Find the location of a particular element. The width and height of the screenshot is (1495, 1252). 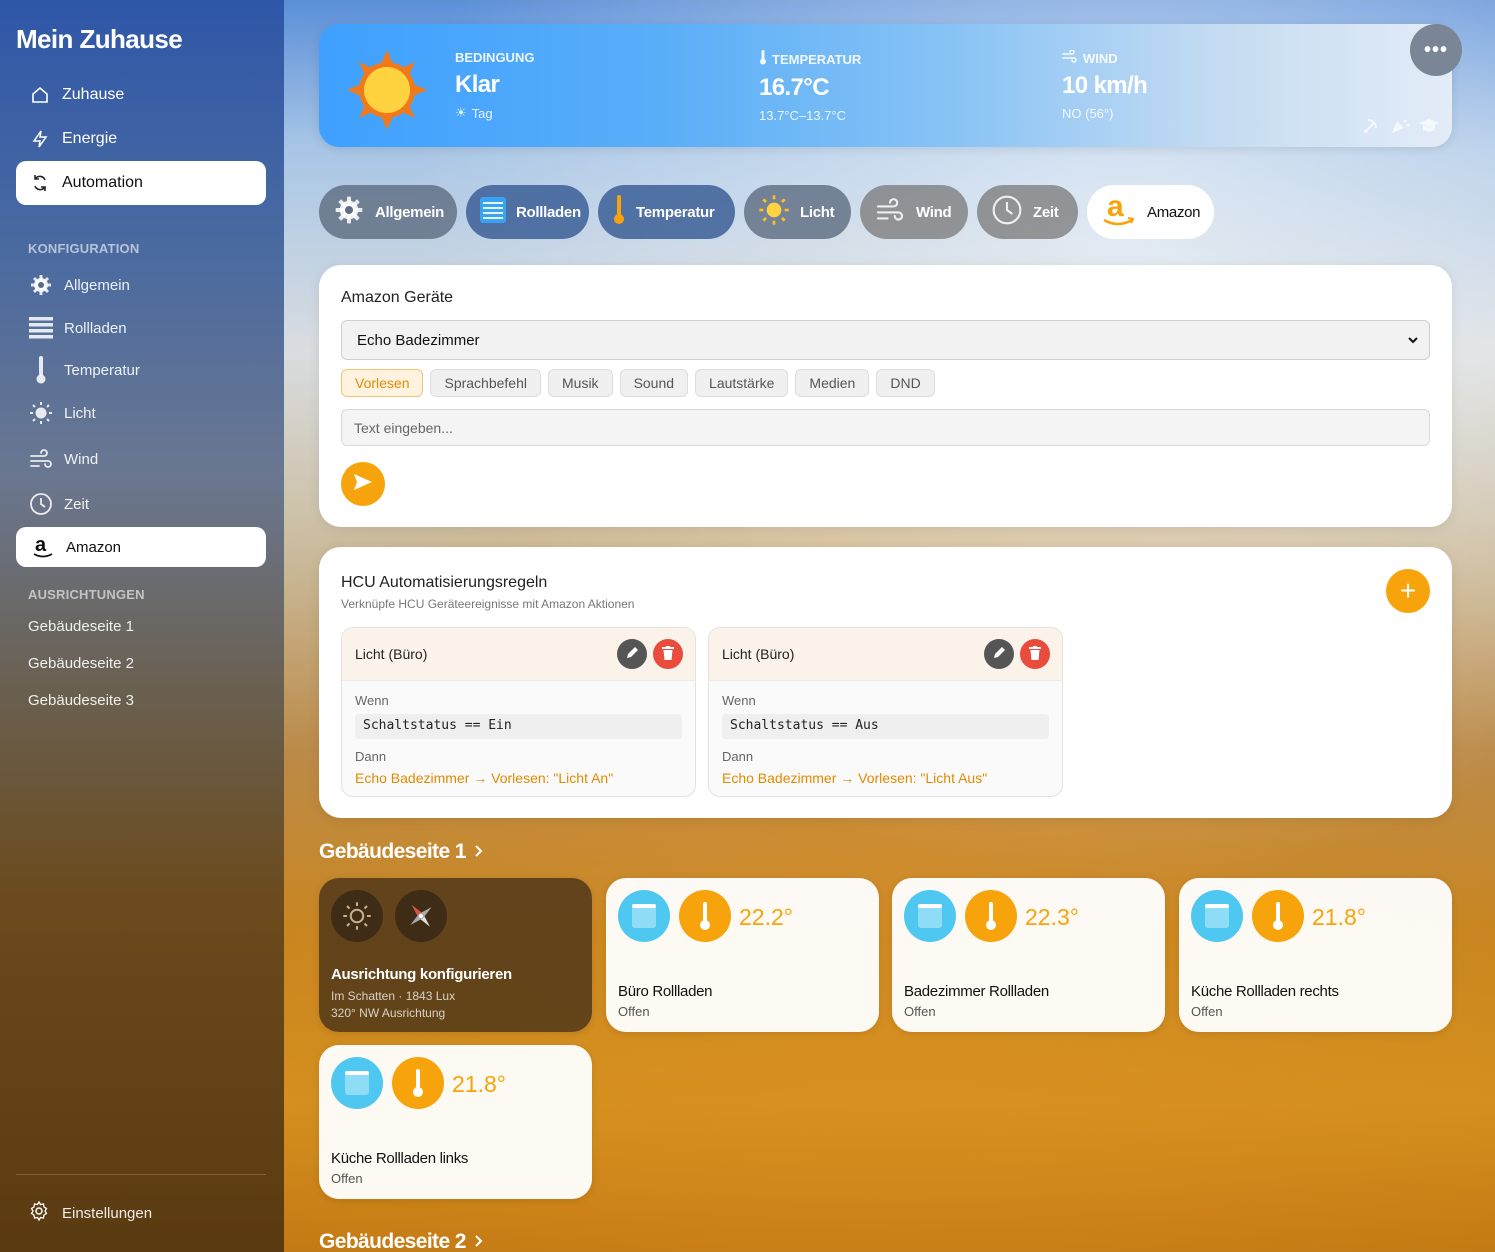

chip-vorlesen: Vorlesen is located at coordinates (382, 383).